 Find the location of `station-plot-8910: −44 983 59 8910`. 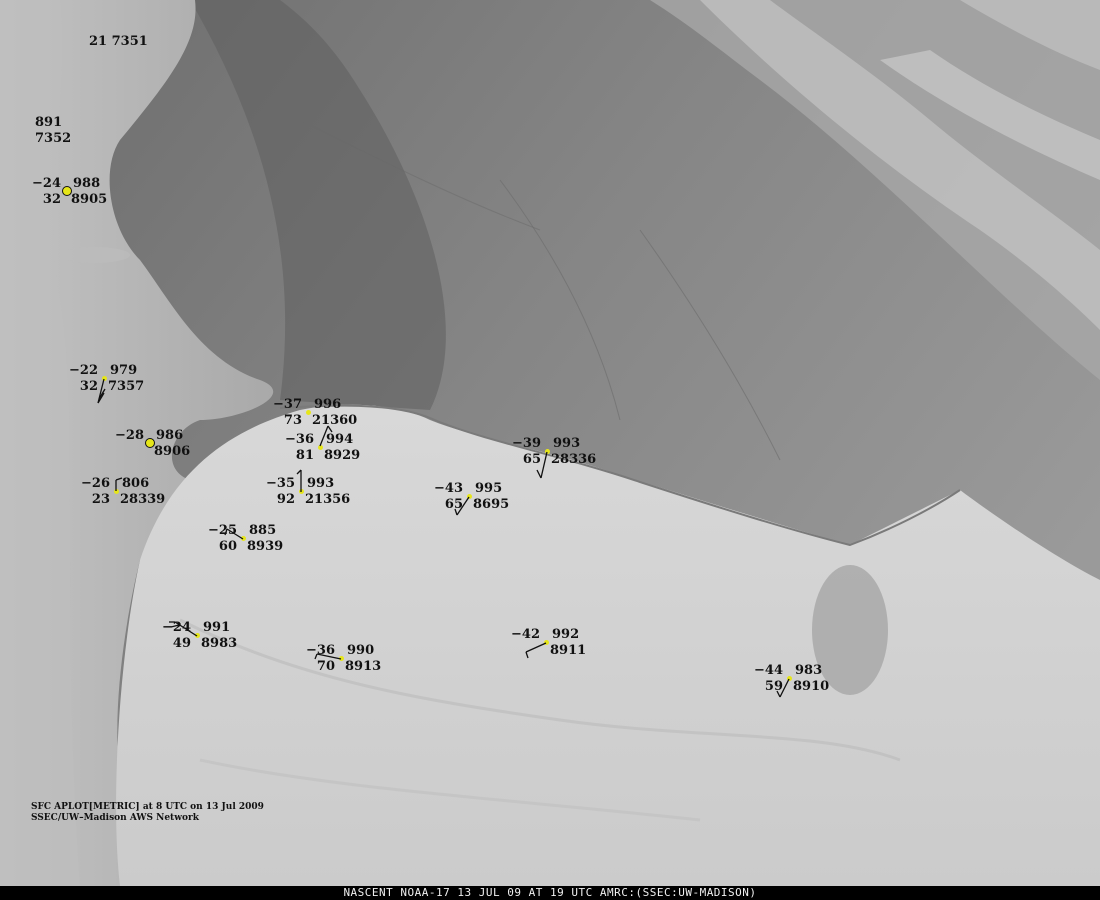

station-plot-8910: −44 983 59 8910 is located at coordinates (788, 693).